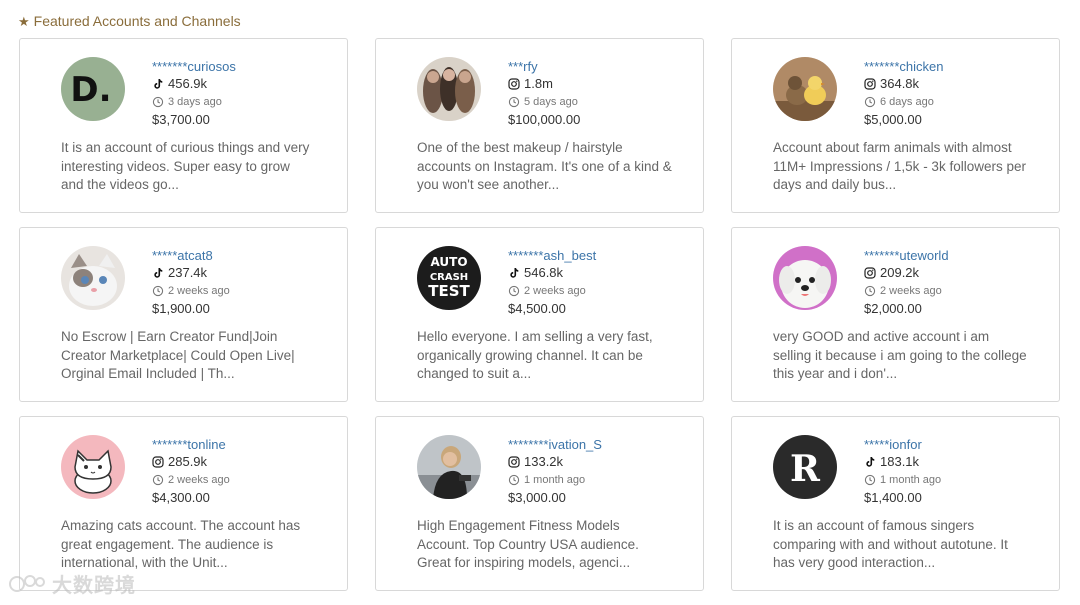 Image resolution: width=1080 pixels, height=605 pixels. I want to click on price: $3,700.00, so click(181, 119).